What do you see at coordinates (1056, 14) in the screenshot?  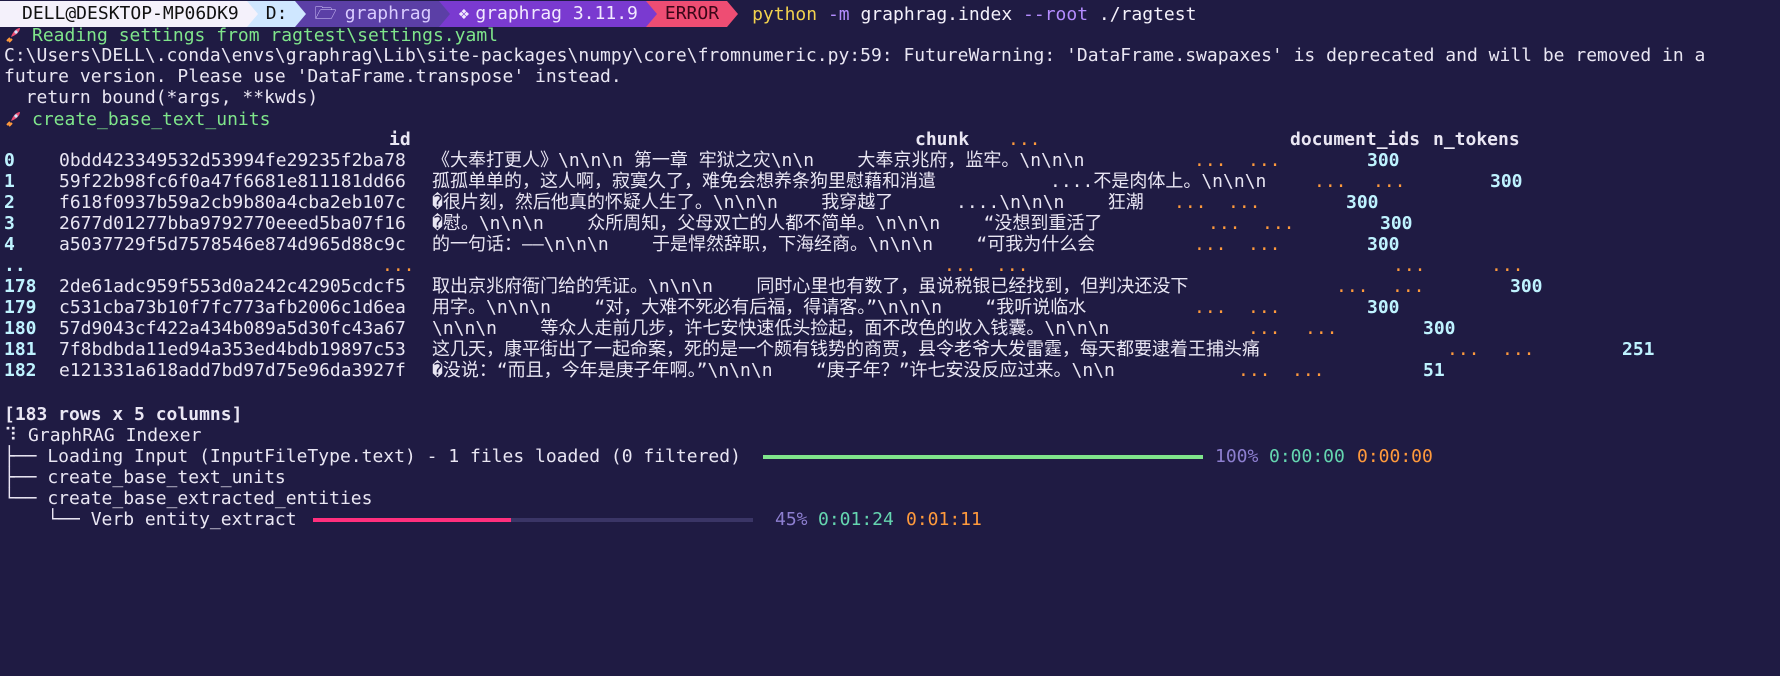 I see `cmd-flag-root: --root` at bounding box center [1056, 14].